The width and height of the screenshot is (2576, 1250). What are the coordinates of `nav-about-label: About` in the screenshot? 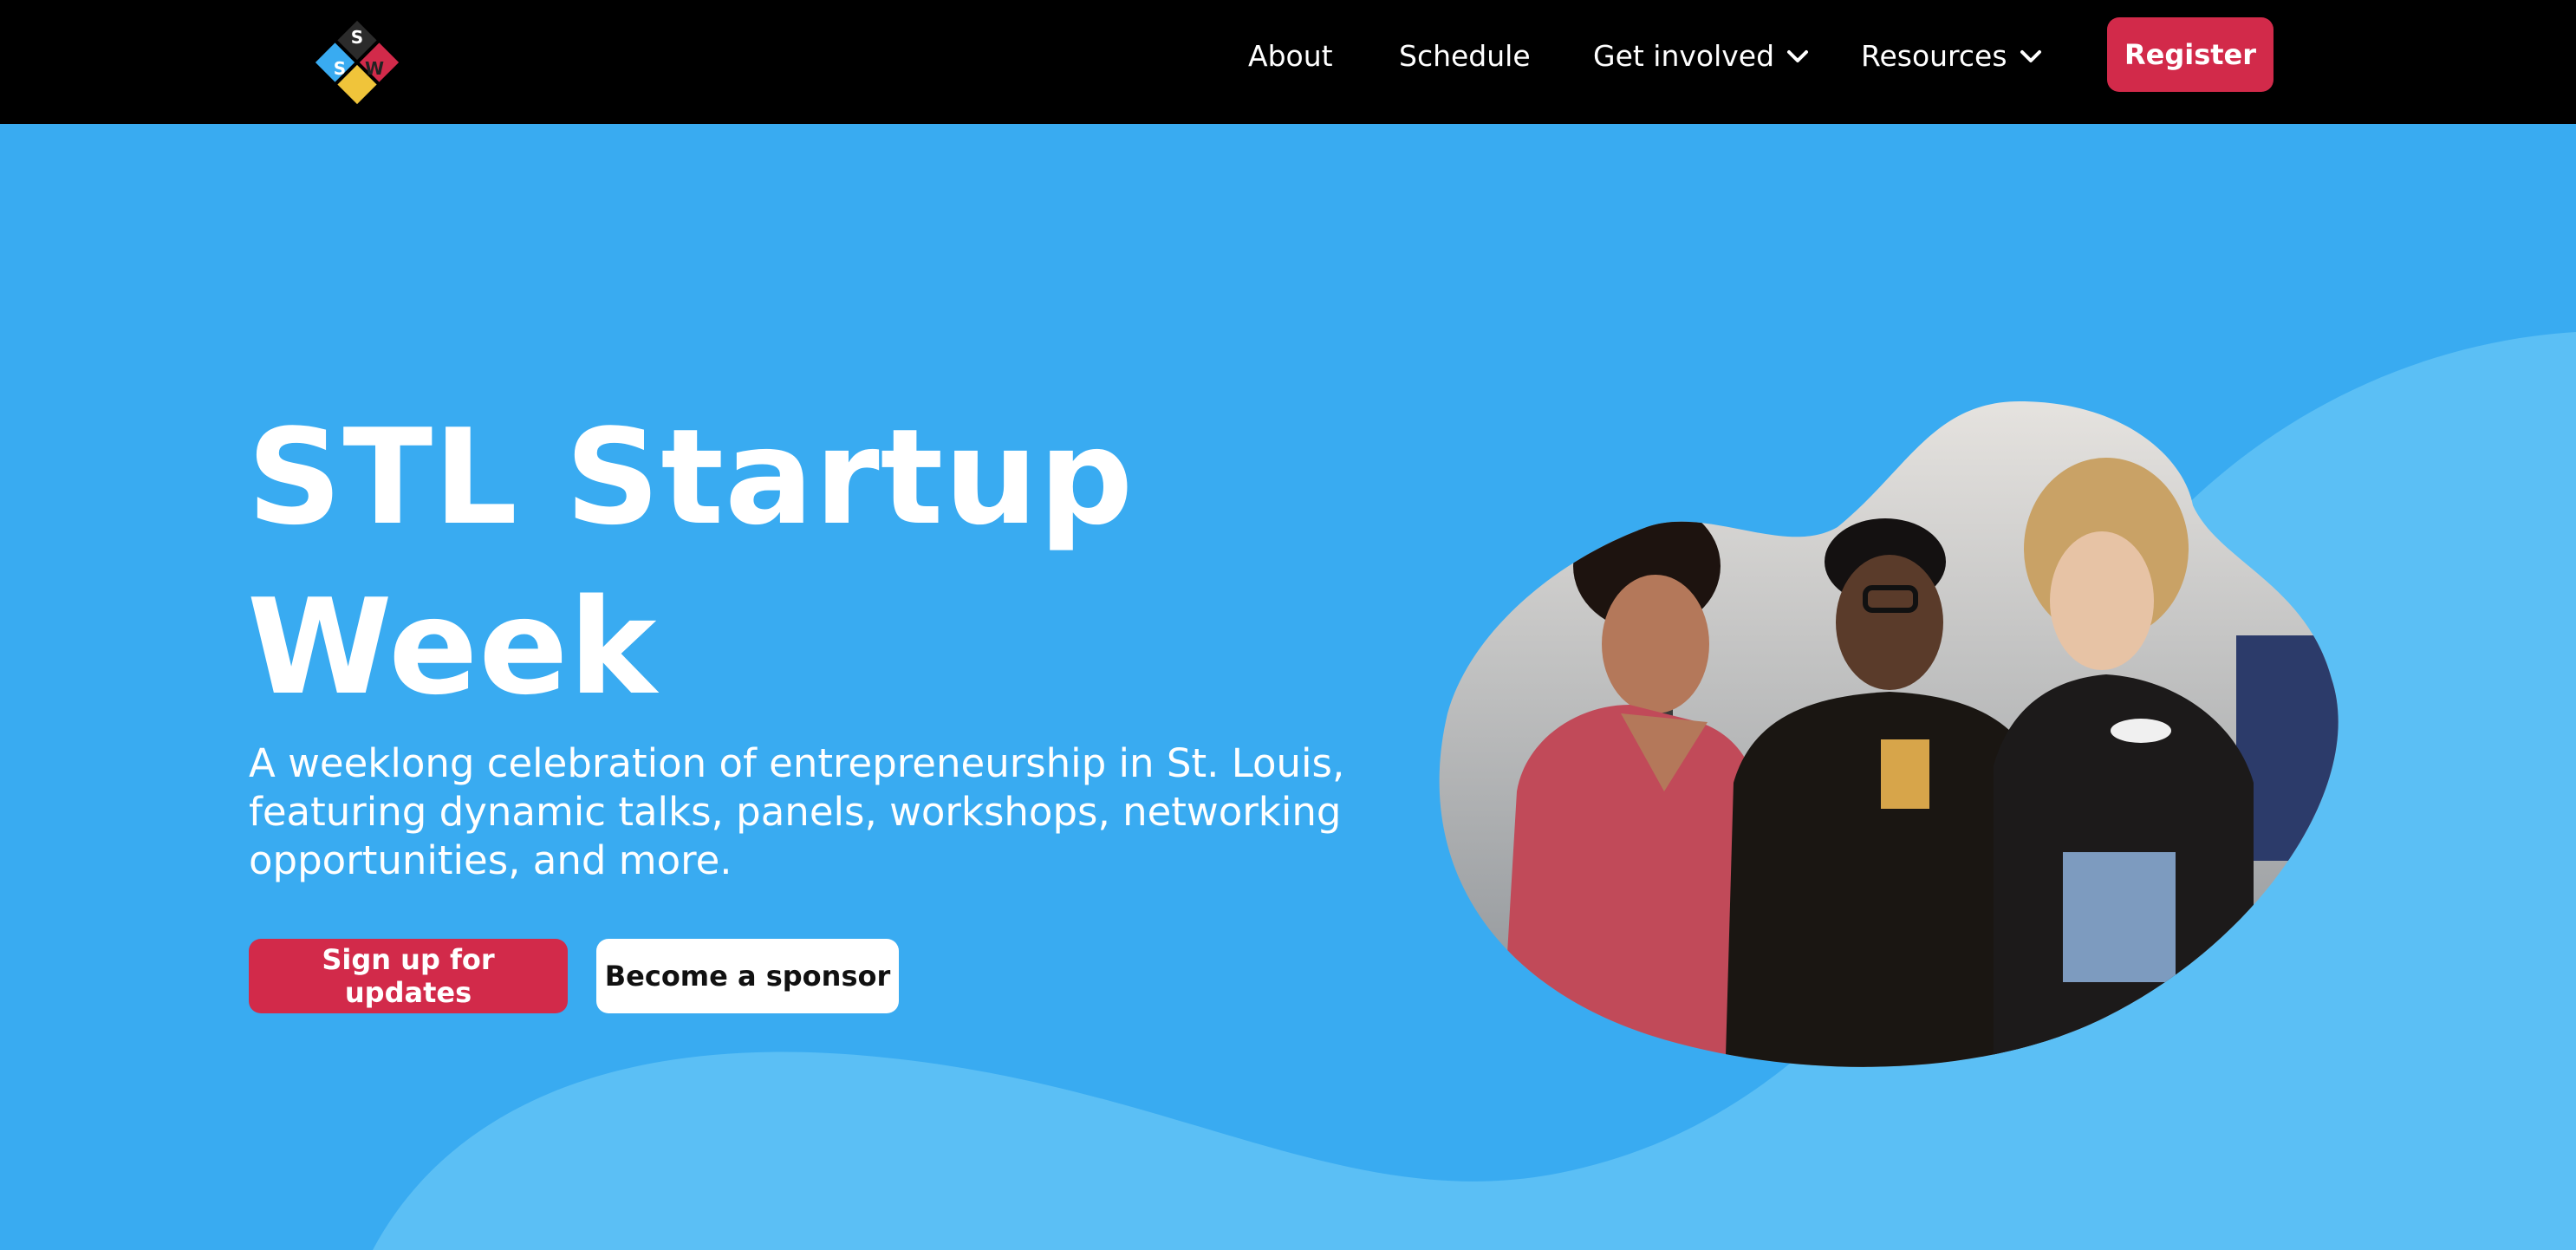 It's located at (1290, 56).